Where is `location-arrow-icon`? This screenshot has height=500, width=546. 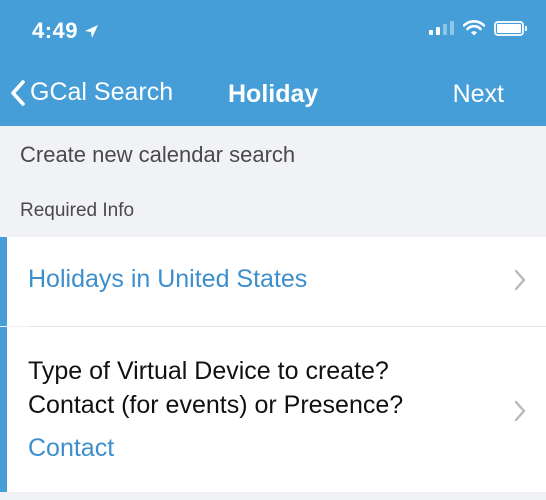
location-arrow-icon is located at coordinates (92, 31).